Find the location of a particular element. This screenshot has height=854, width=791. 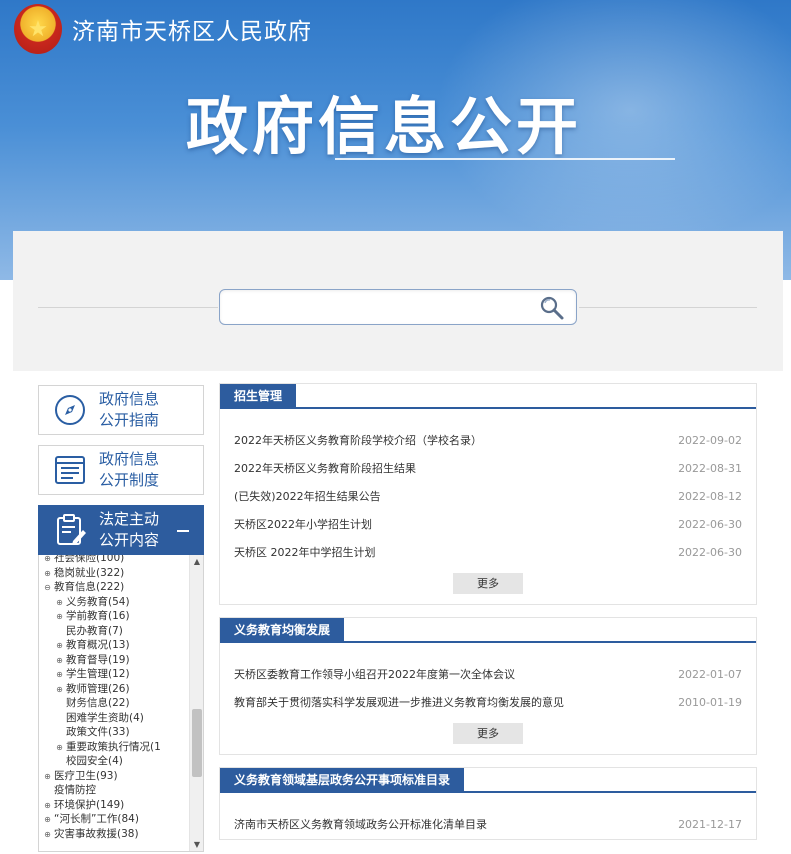

tree-node-label: 社会保险(100) is located at coordinates (89, 559).